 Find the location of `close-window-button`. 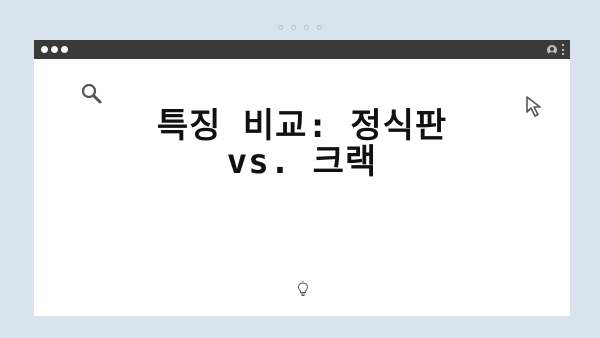

close-window-button is located at coordinates (44, 49).